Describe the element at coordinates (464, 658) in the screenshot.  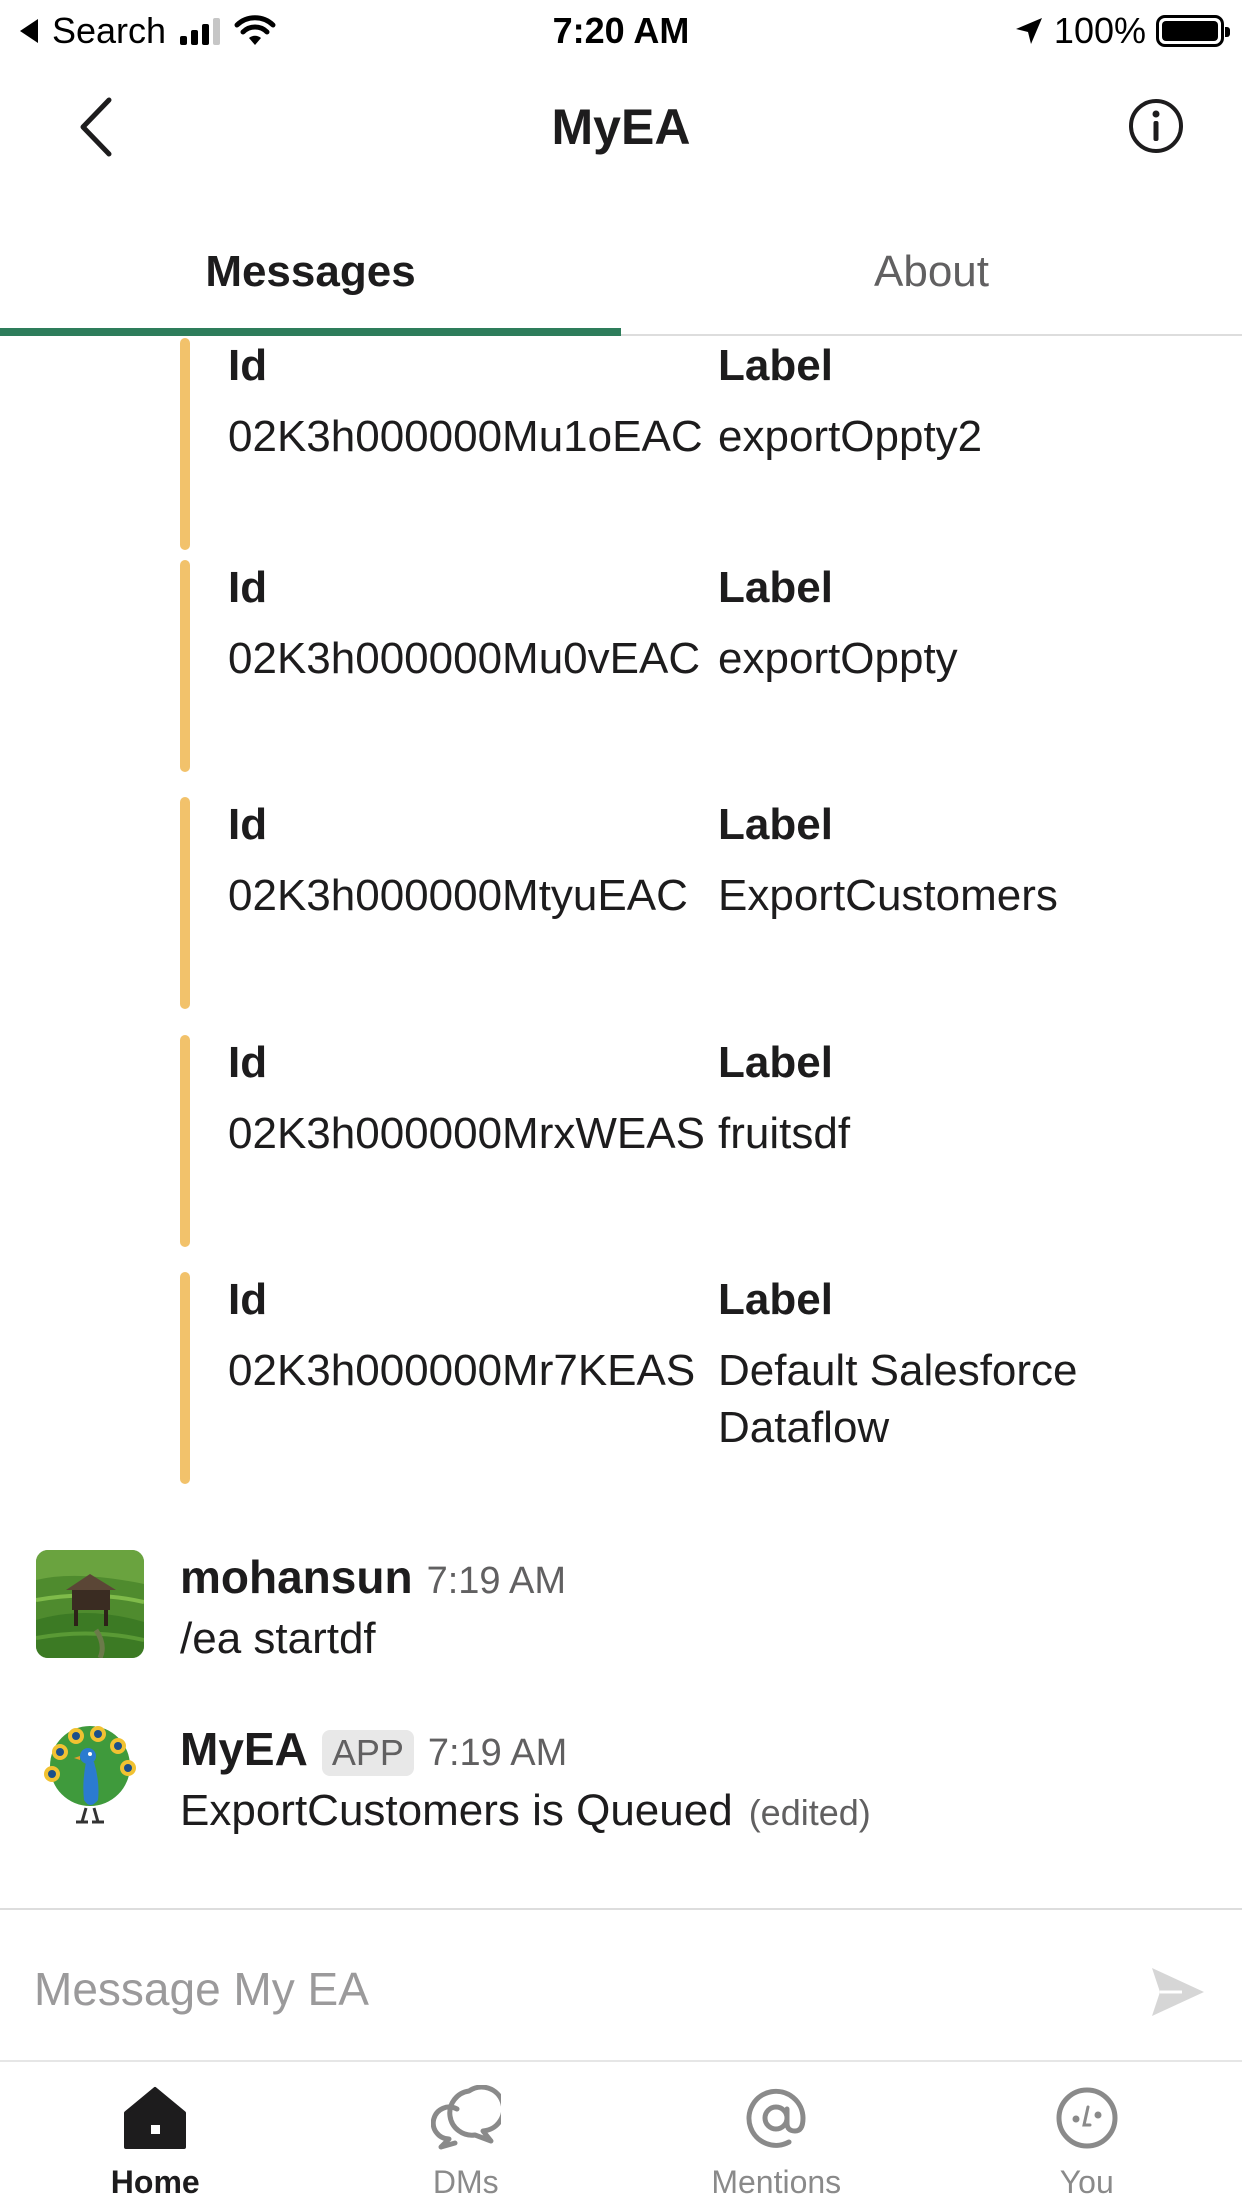
I see `field-value: 02K3h000000Mu0vEAC` at that location.